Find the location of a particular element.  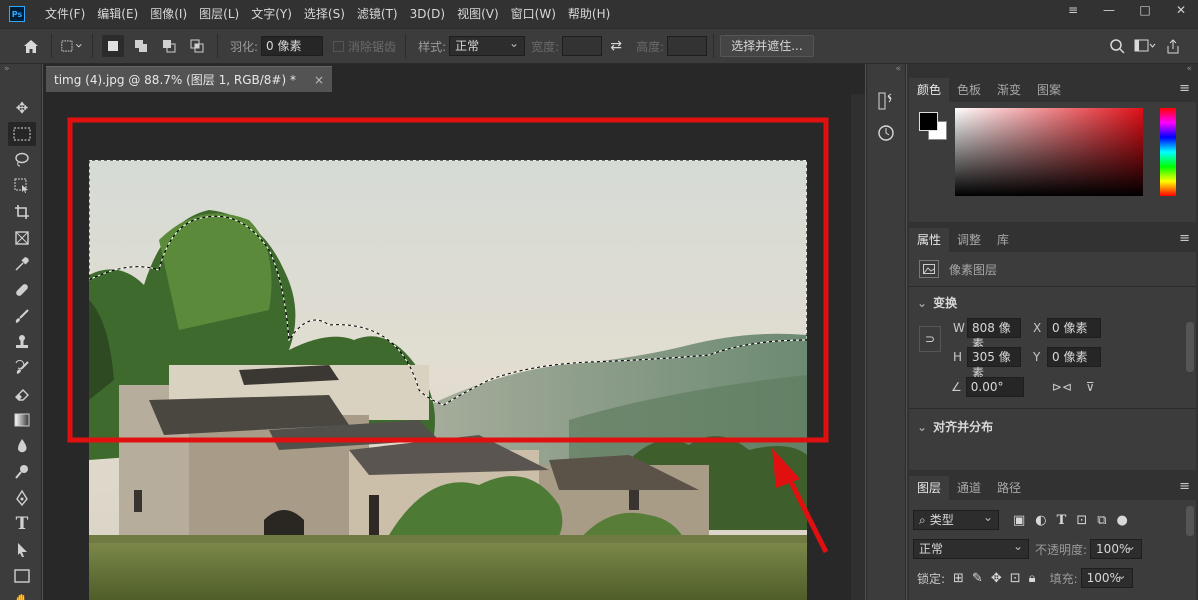

lock-transparent-icon: ⊞ is located at coordinates (958, 578).